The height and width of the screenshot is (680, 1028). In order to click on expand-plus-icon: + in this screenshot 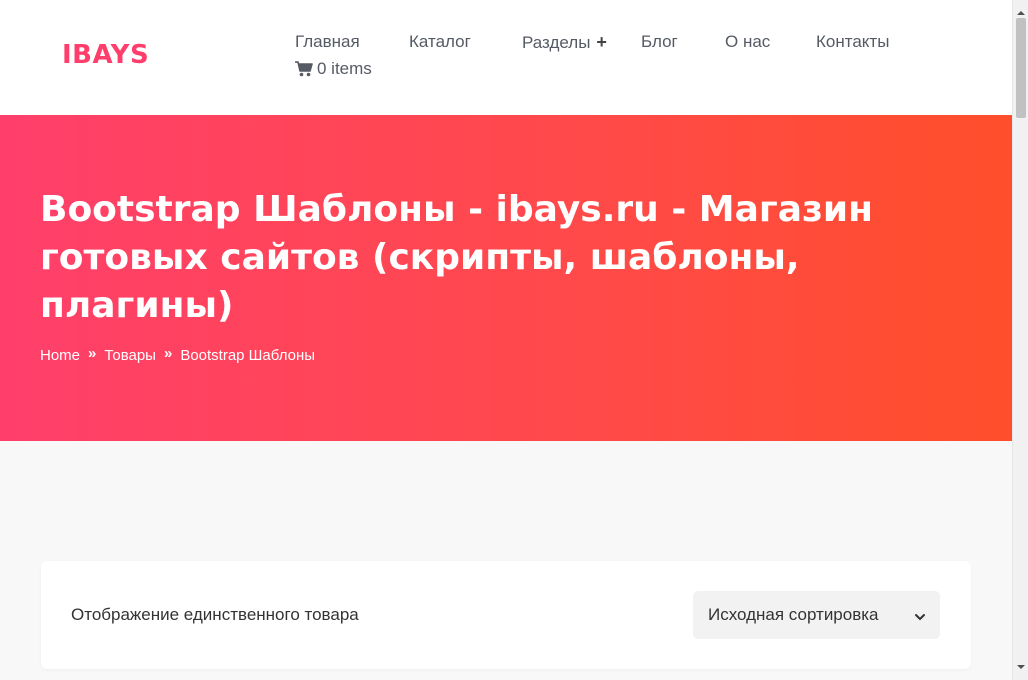, I will do `click(601, 42)`.